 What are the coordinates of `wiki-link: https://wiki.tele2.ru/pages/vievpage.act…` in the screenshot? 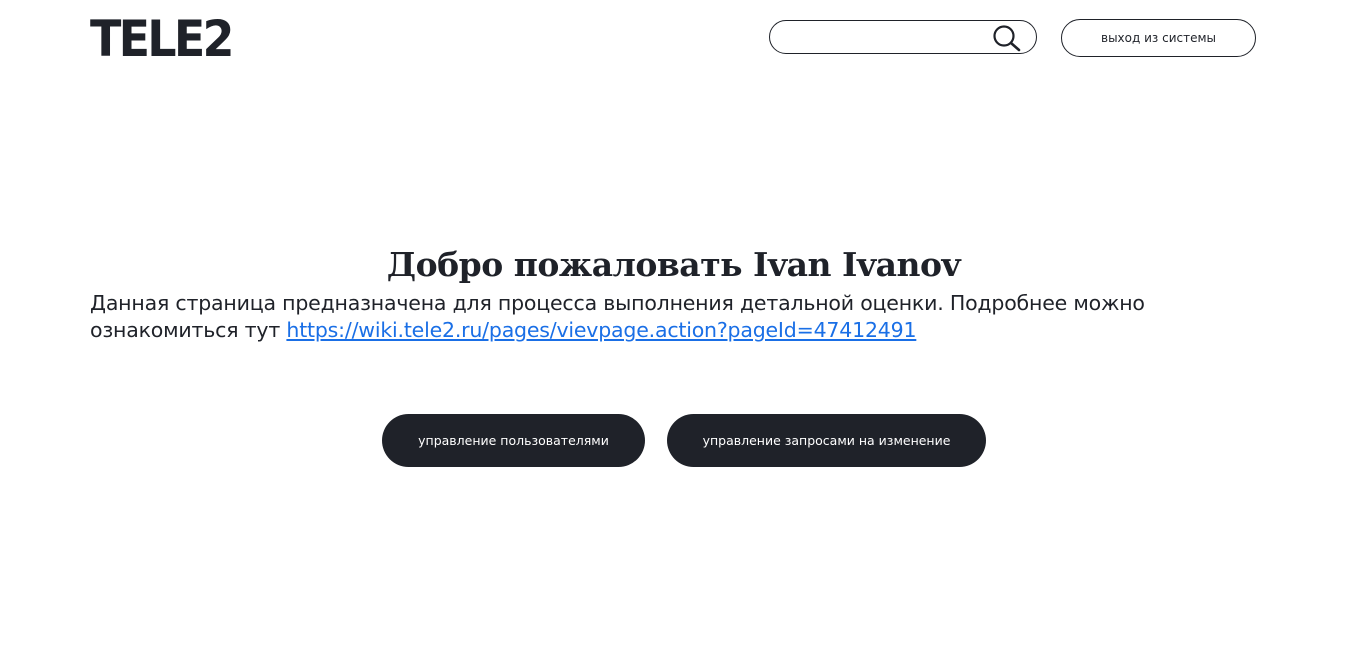 It's located at (601, 330).